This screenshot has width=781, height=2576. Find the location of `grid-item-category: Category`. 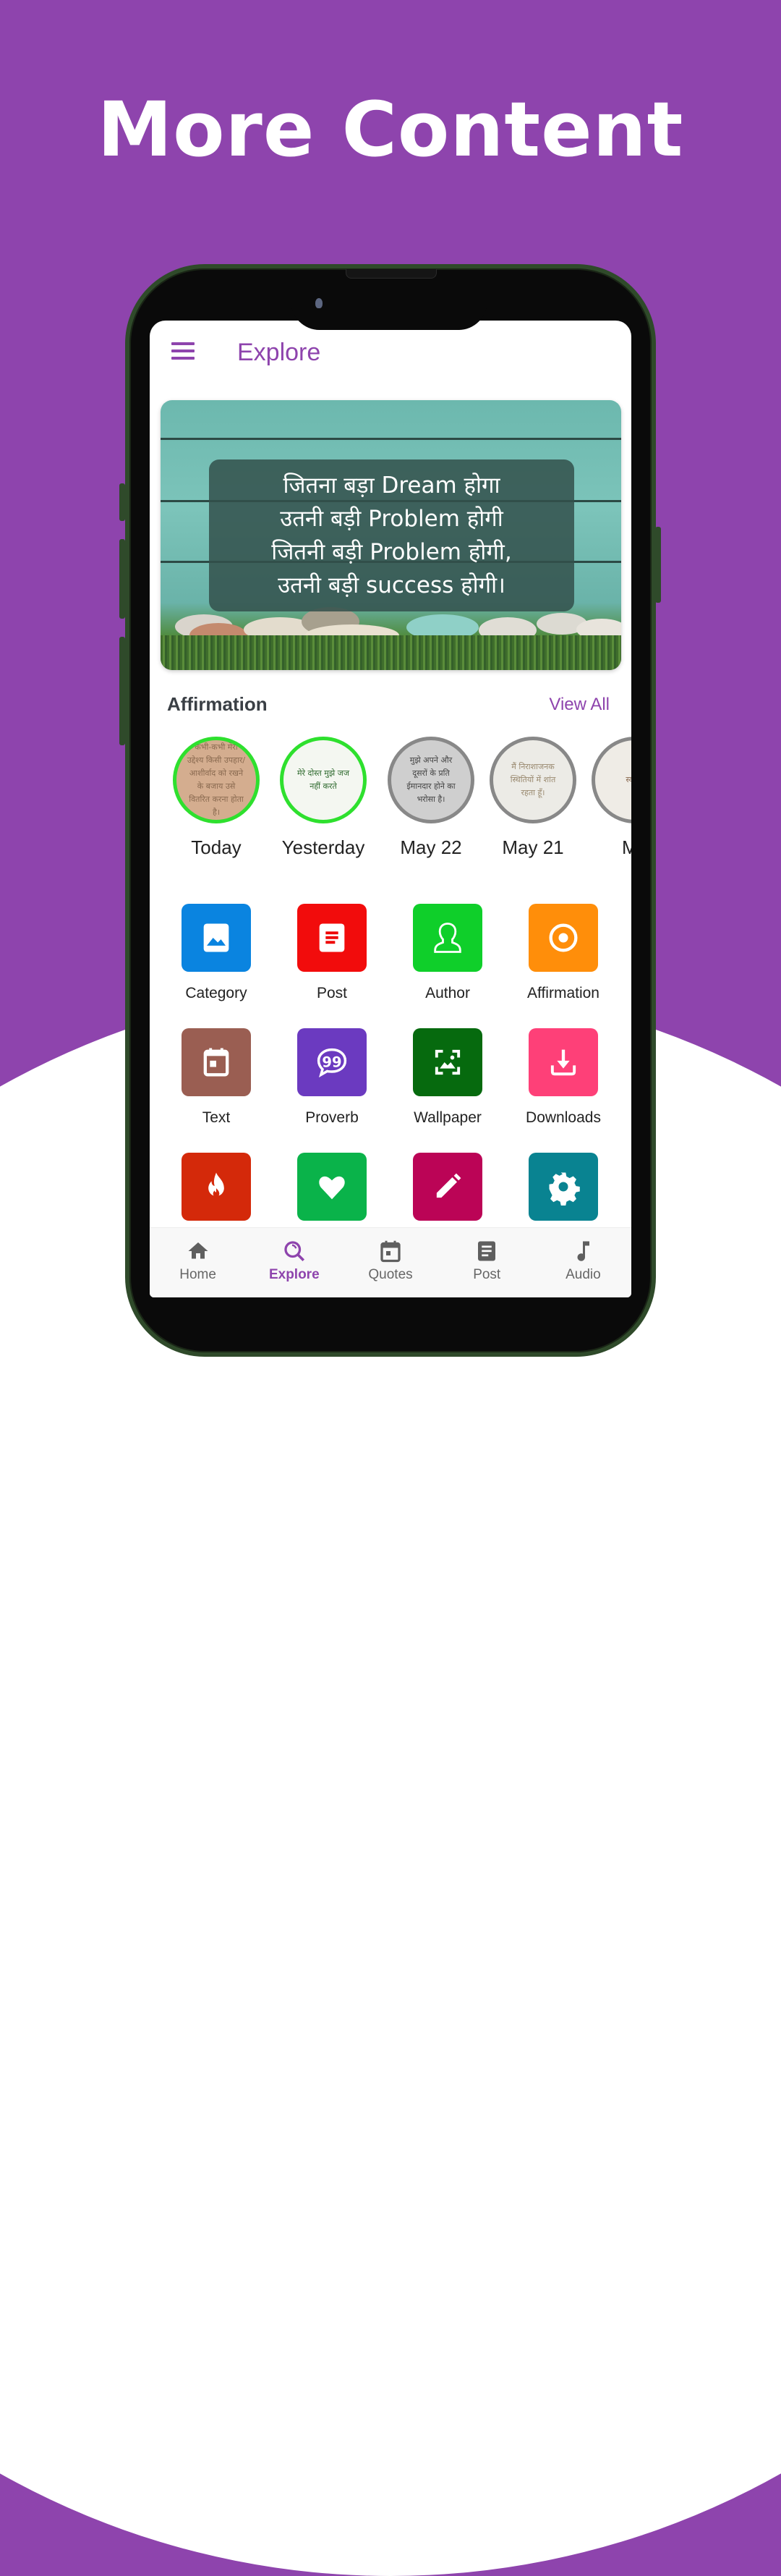

grid-item-category: Category is located at coordinates (216, 953).